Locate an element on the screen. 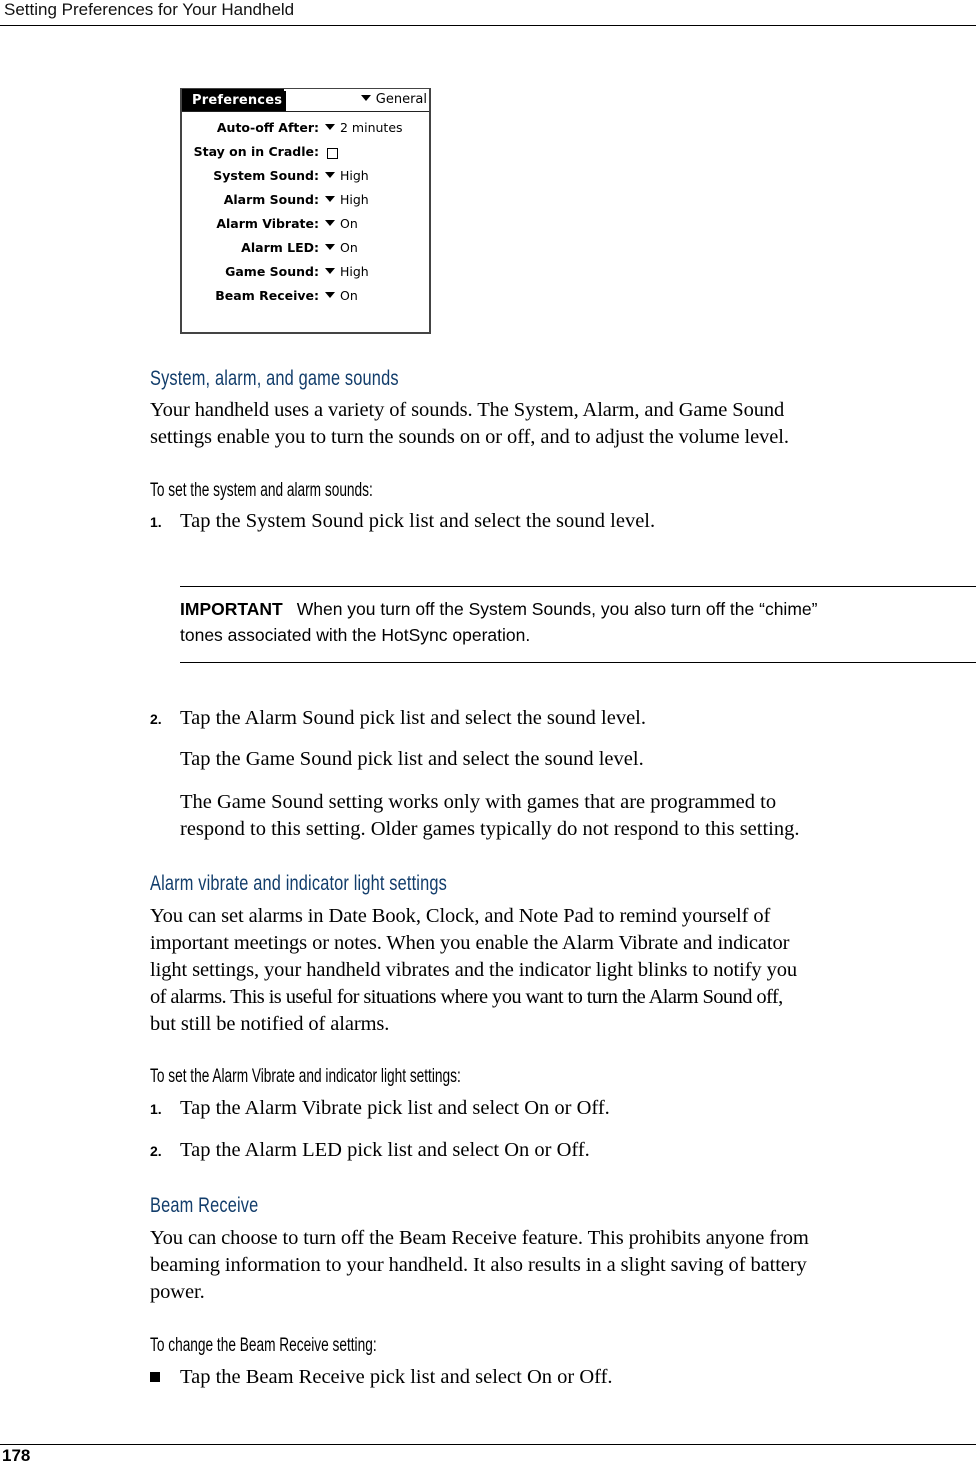 Image resolution: width=976 pixels, height=1466 pixels. game-sound-picklist: High is located at coordinates (347, 272).